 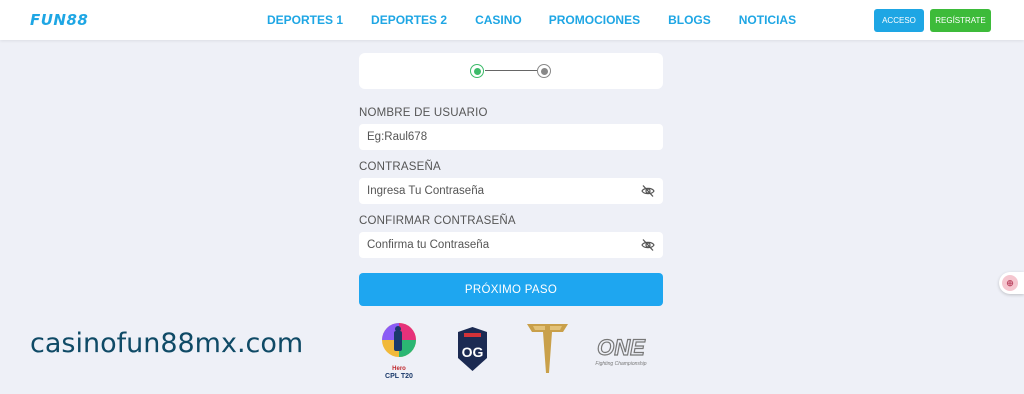 I want to click on password-field, so click(x=511, y=191).